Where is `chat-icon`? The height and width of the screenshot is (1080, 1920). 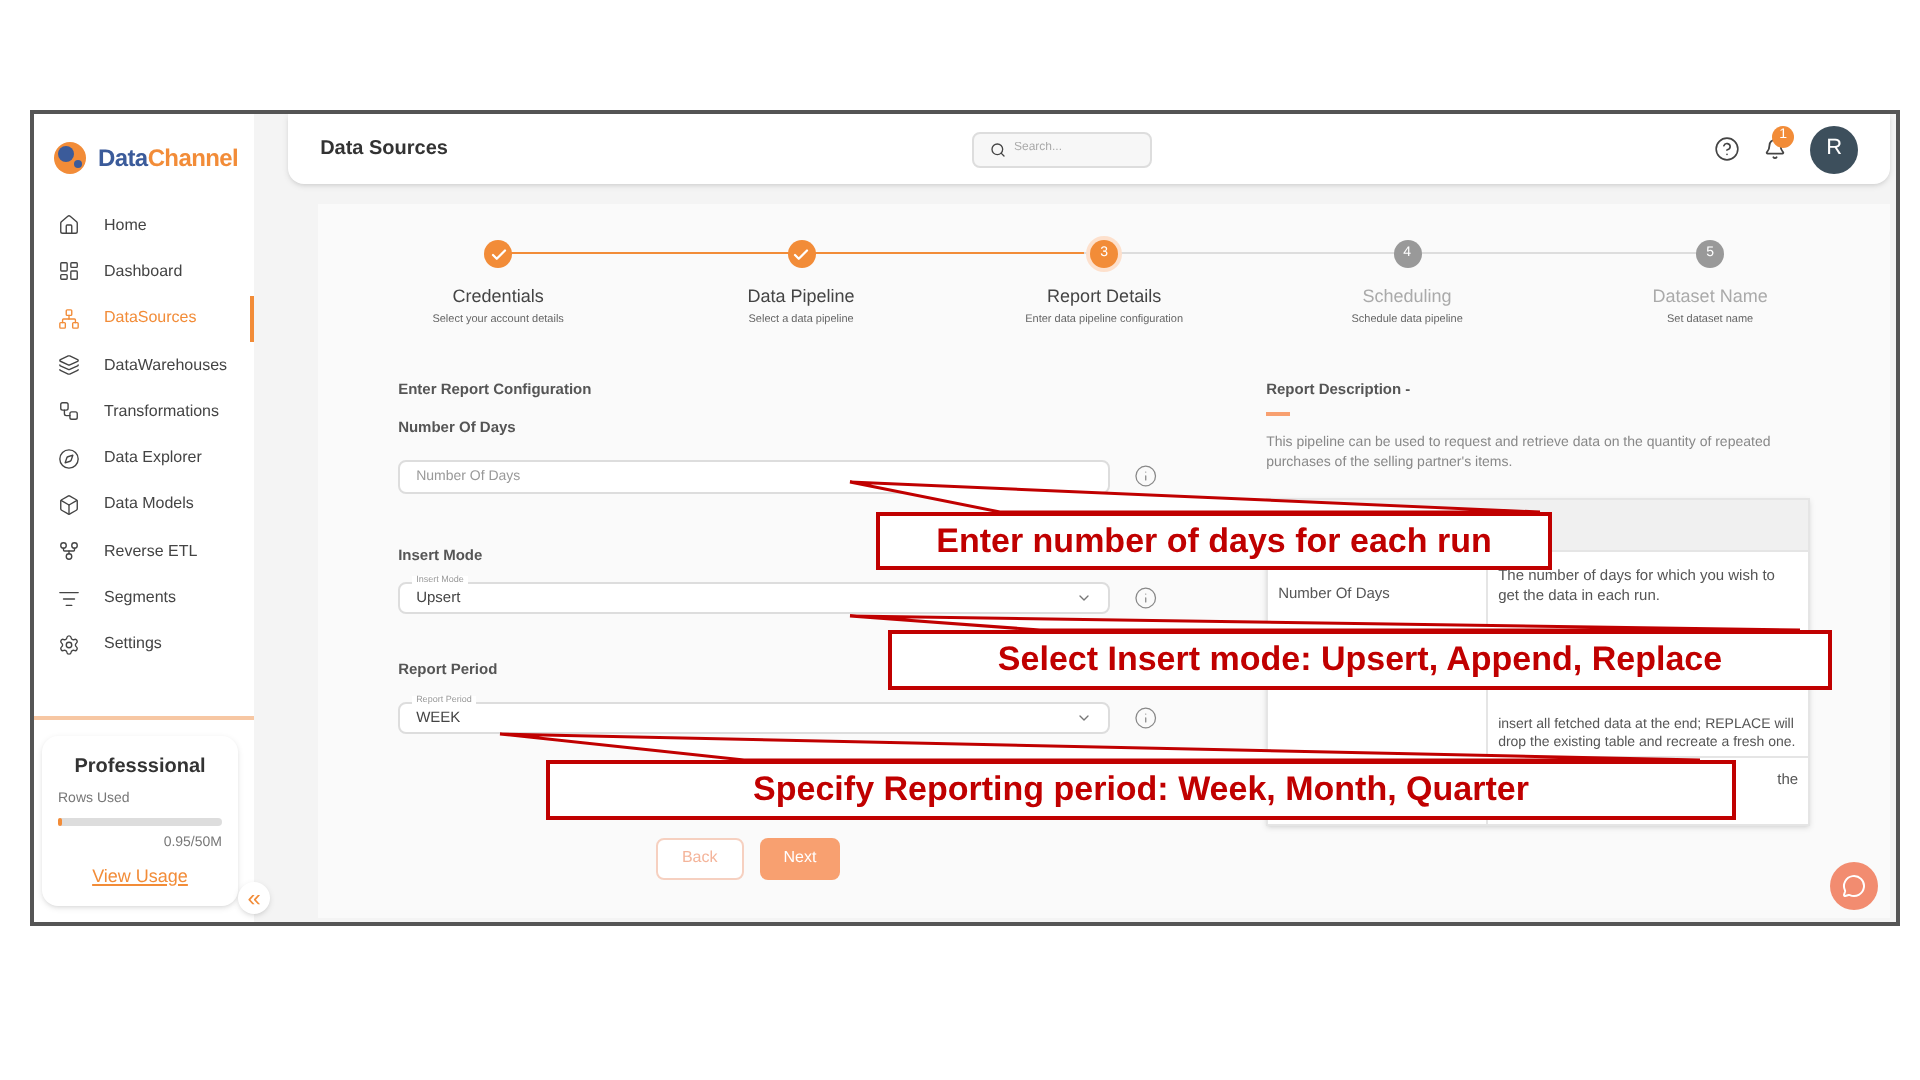
chat-icon is located at coordinates (1854, 886).